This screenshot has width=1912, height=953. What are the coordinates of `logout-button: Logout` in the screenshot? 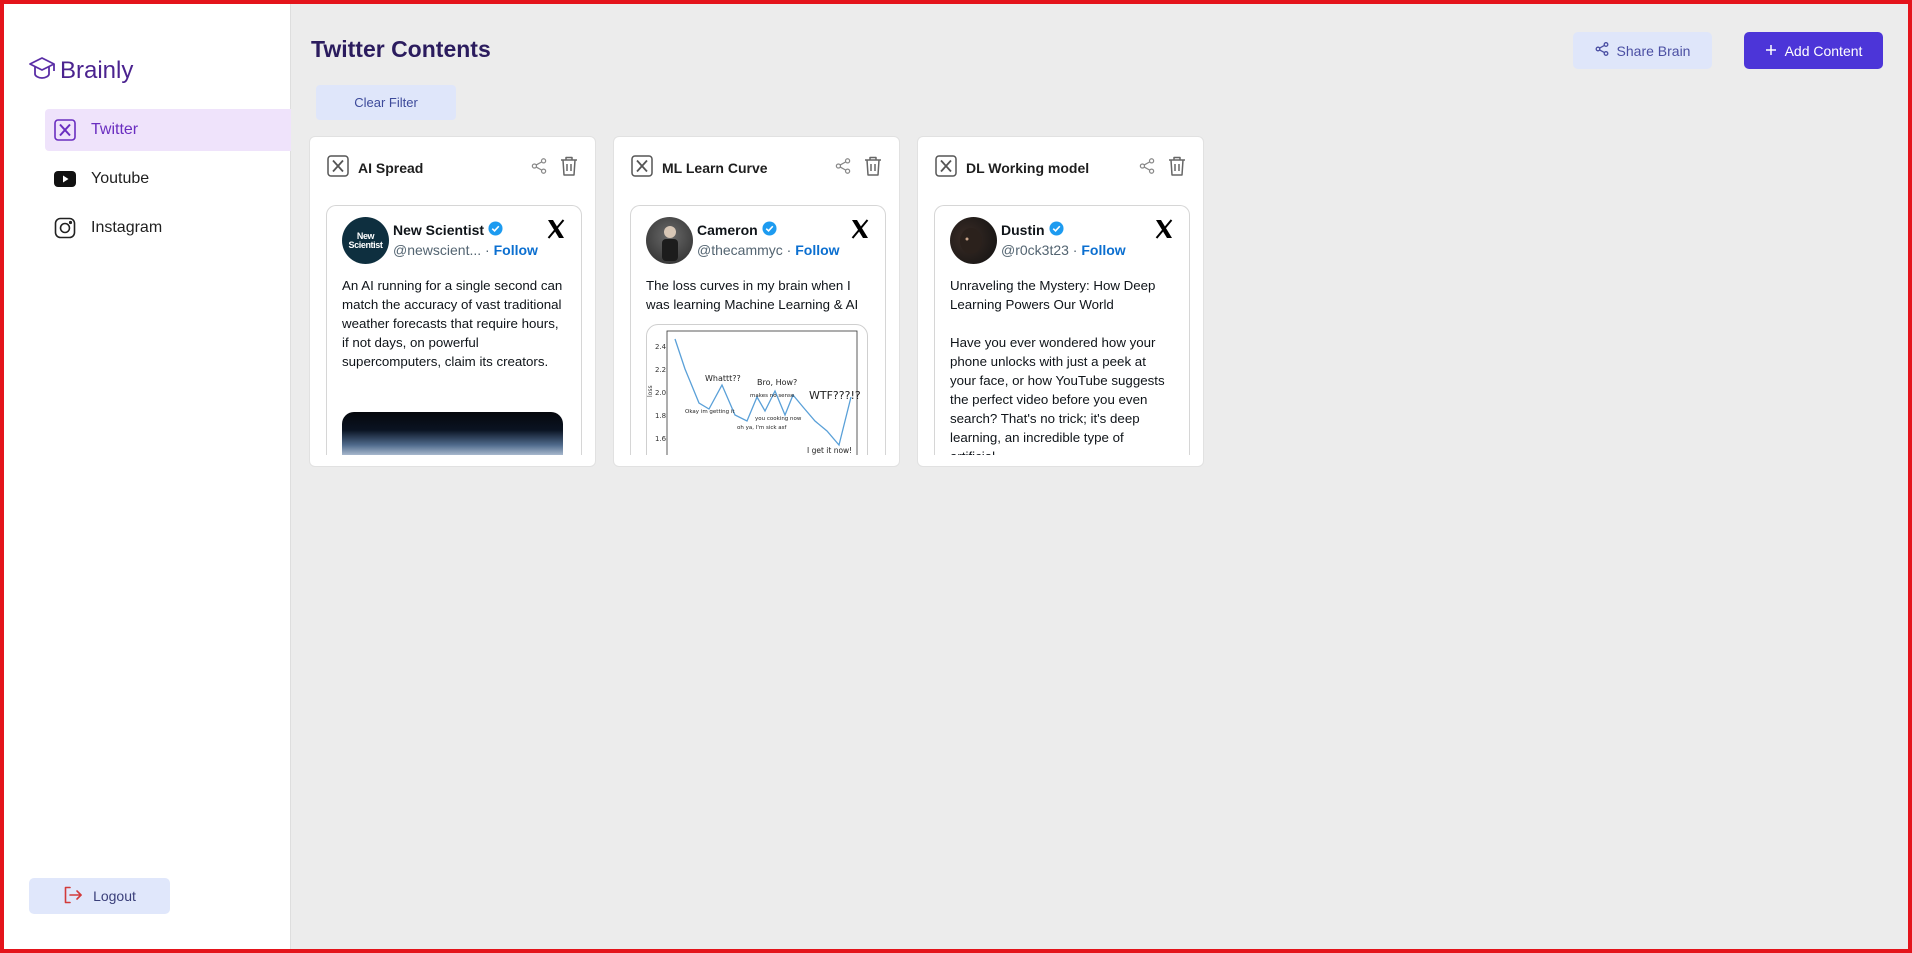 It's located at (99, 896).